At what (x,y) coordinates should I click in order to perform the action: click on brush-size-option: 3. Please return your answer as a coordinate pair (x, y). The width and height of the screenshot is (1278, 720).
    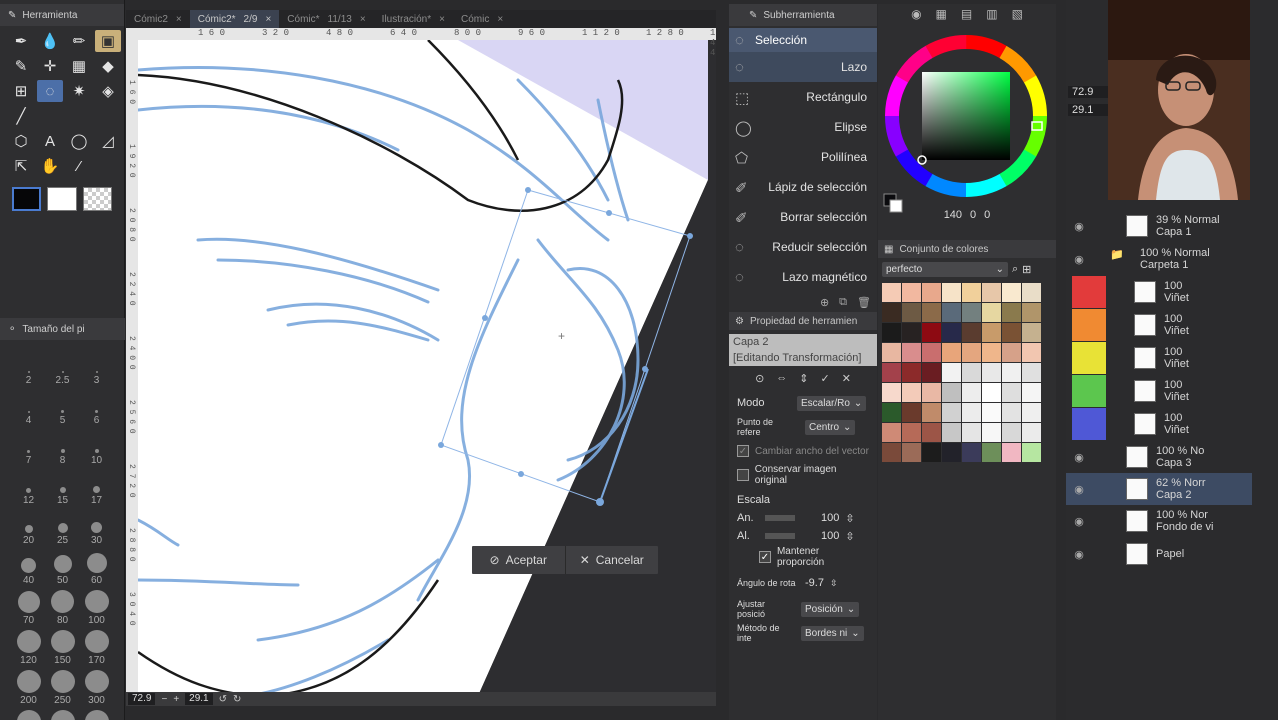
    Looking at the image, I should click on (96, 368).